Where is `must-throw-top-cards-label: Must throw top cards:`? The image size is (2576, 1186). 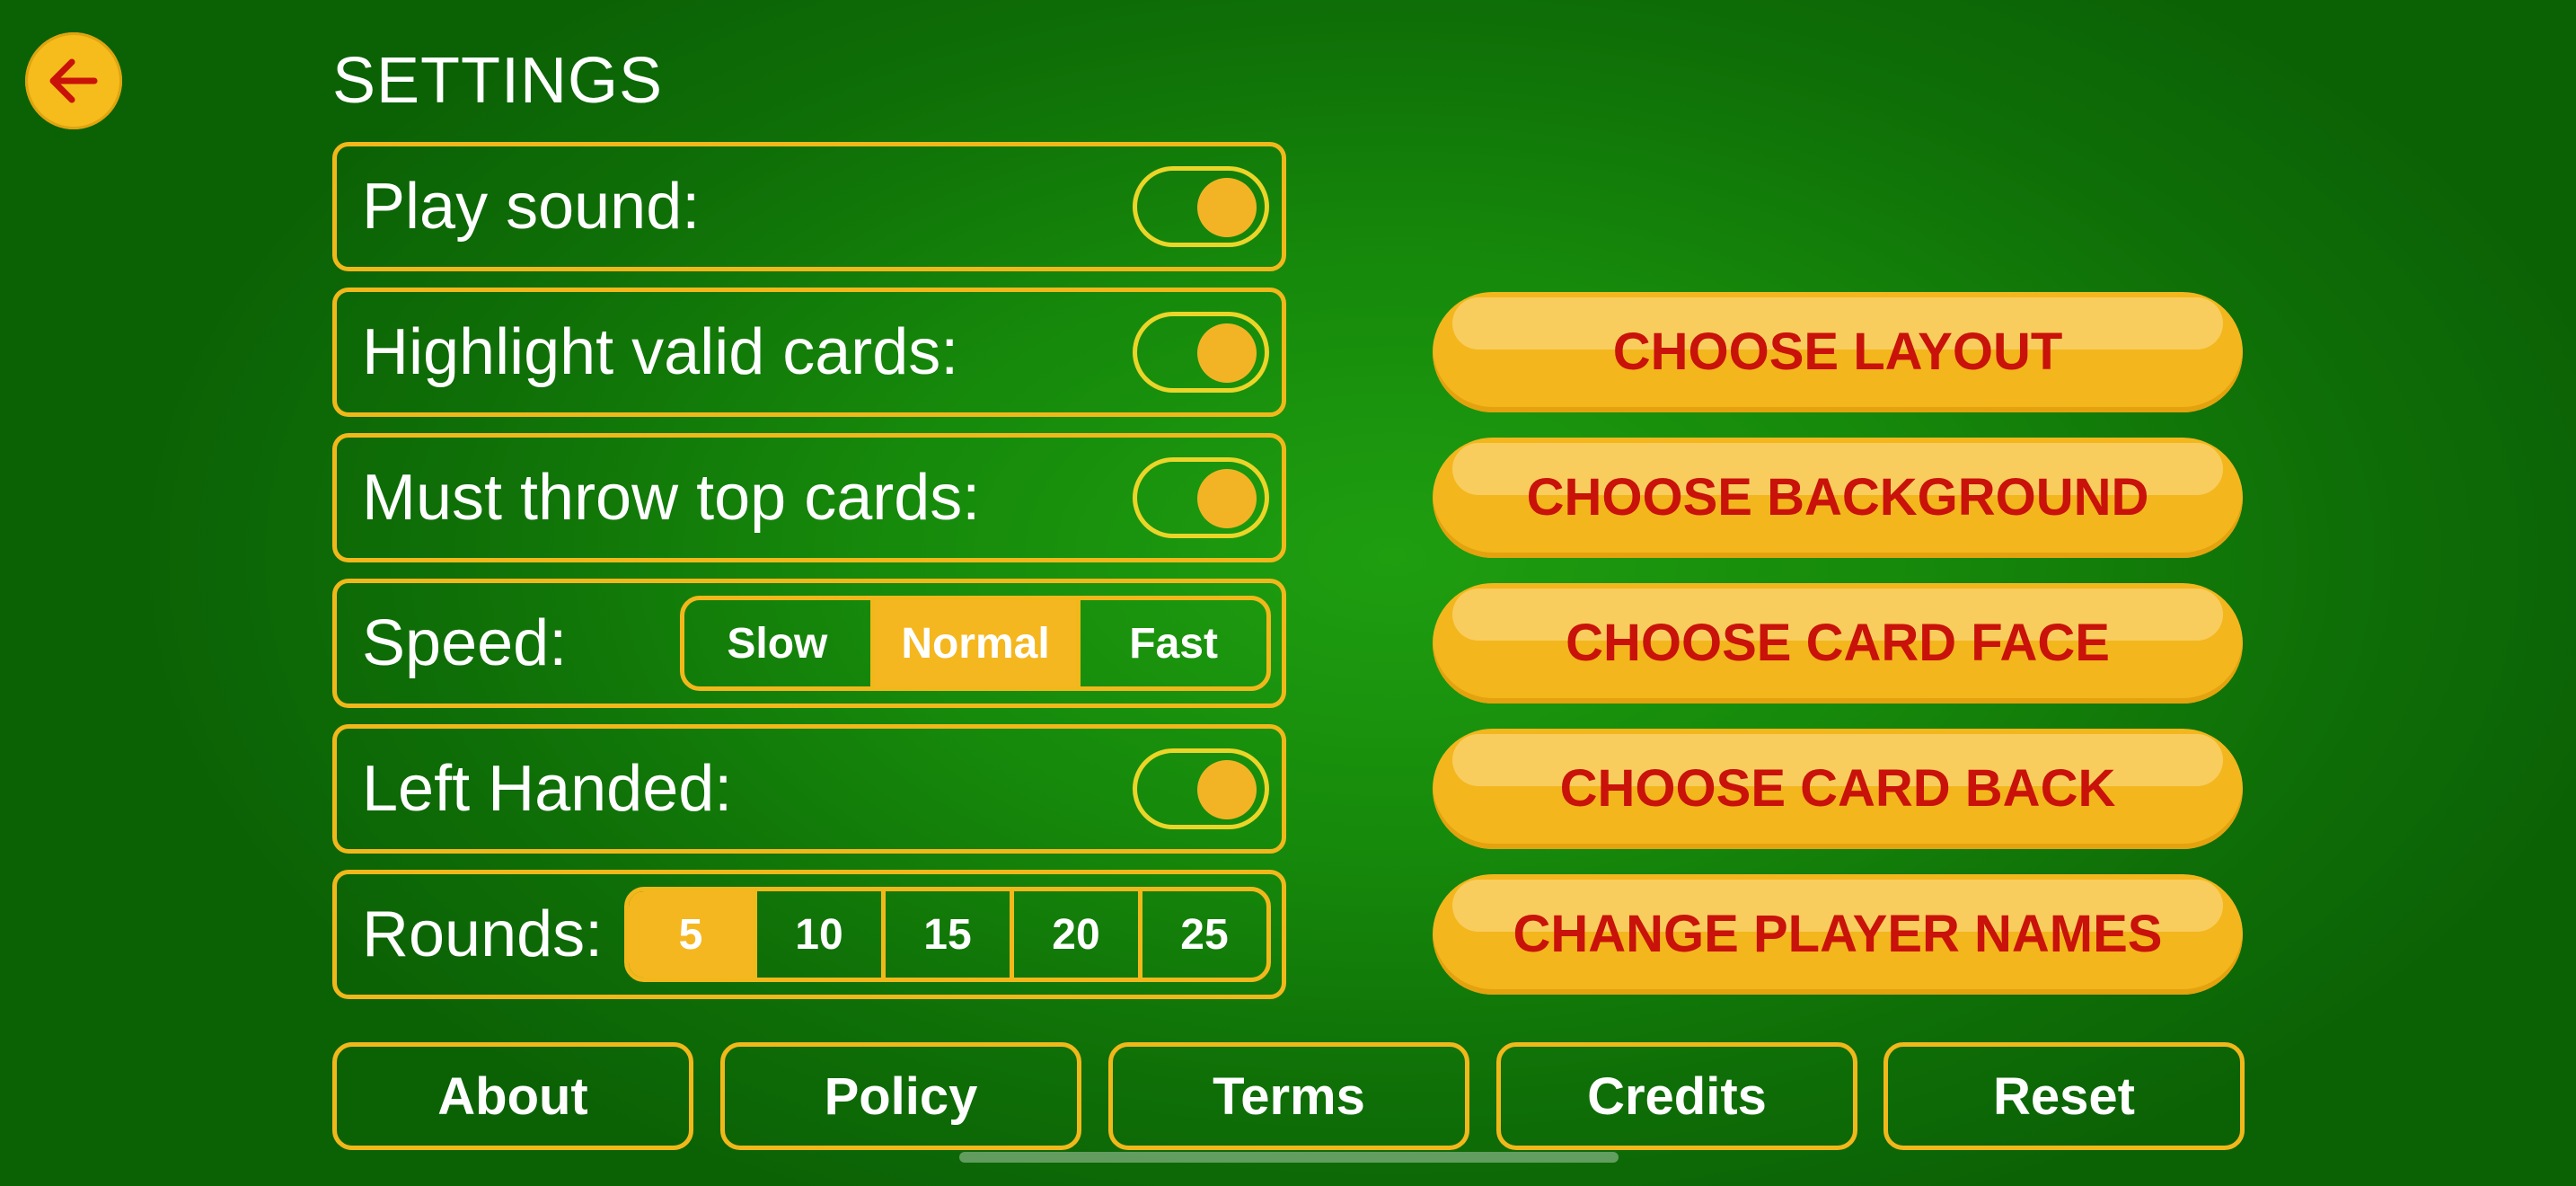
must-throw-top-cards-label: Must throw top cards: is located at coordinates (671, 498).